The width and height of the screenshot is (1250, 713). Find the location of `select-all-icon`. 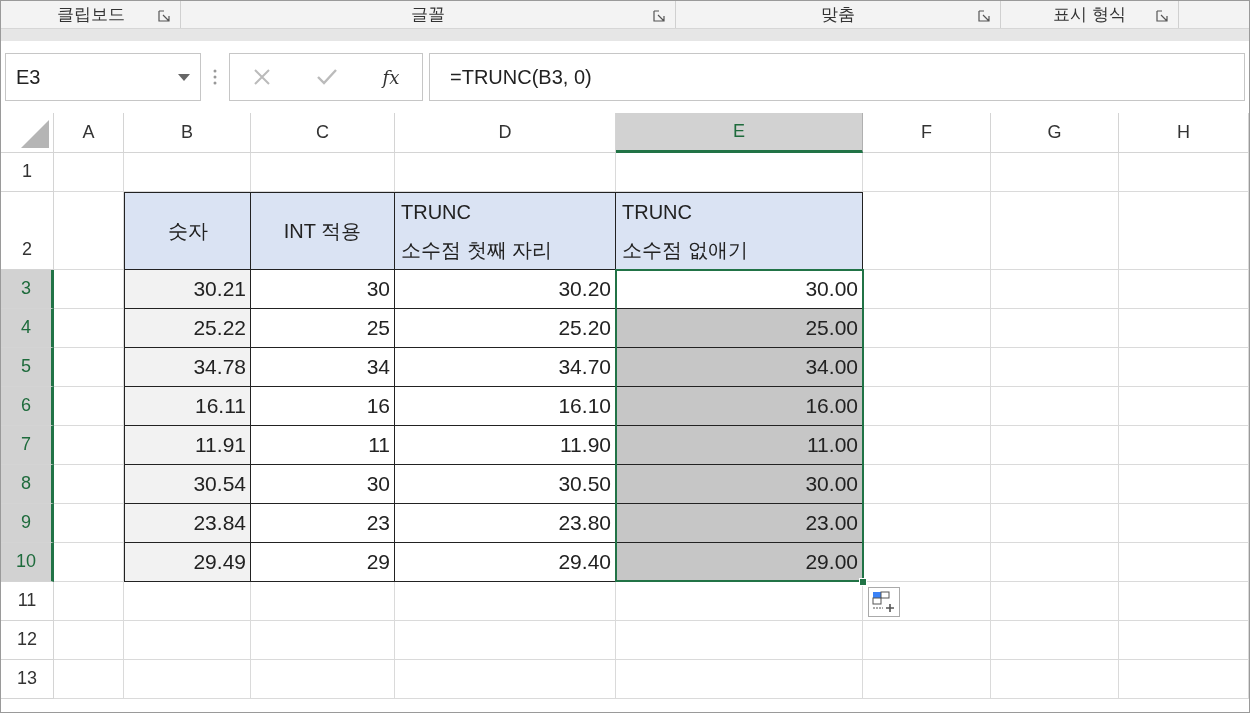

select-all-icon is located at coordinates (35, 134).